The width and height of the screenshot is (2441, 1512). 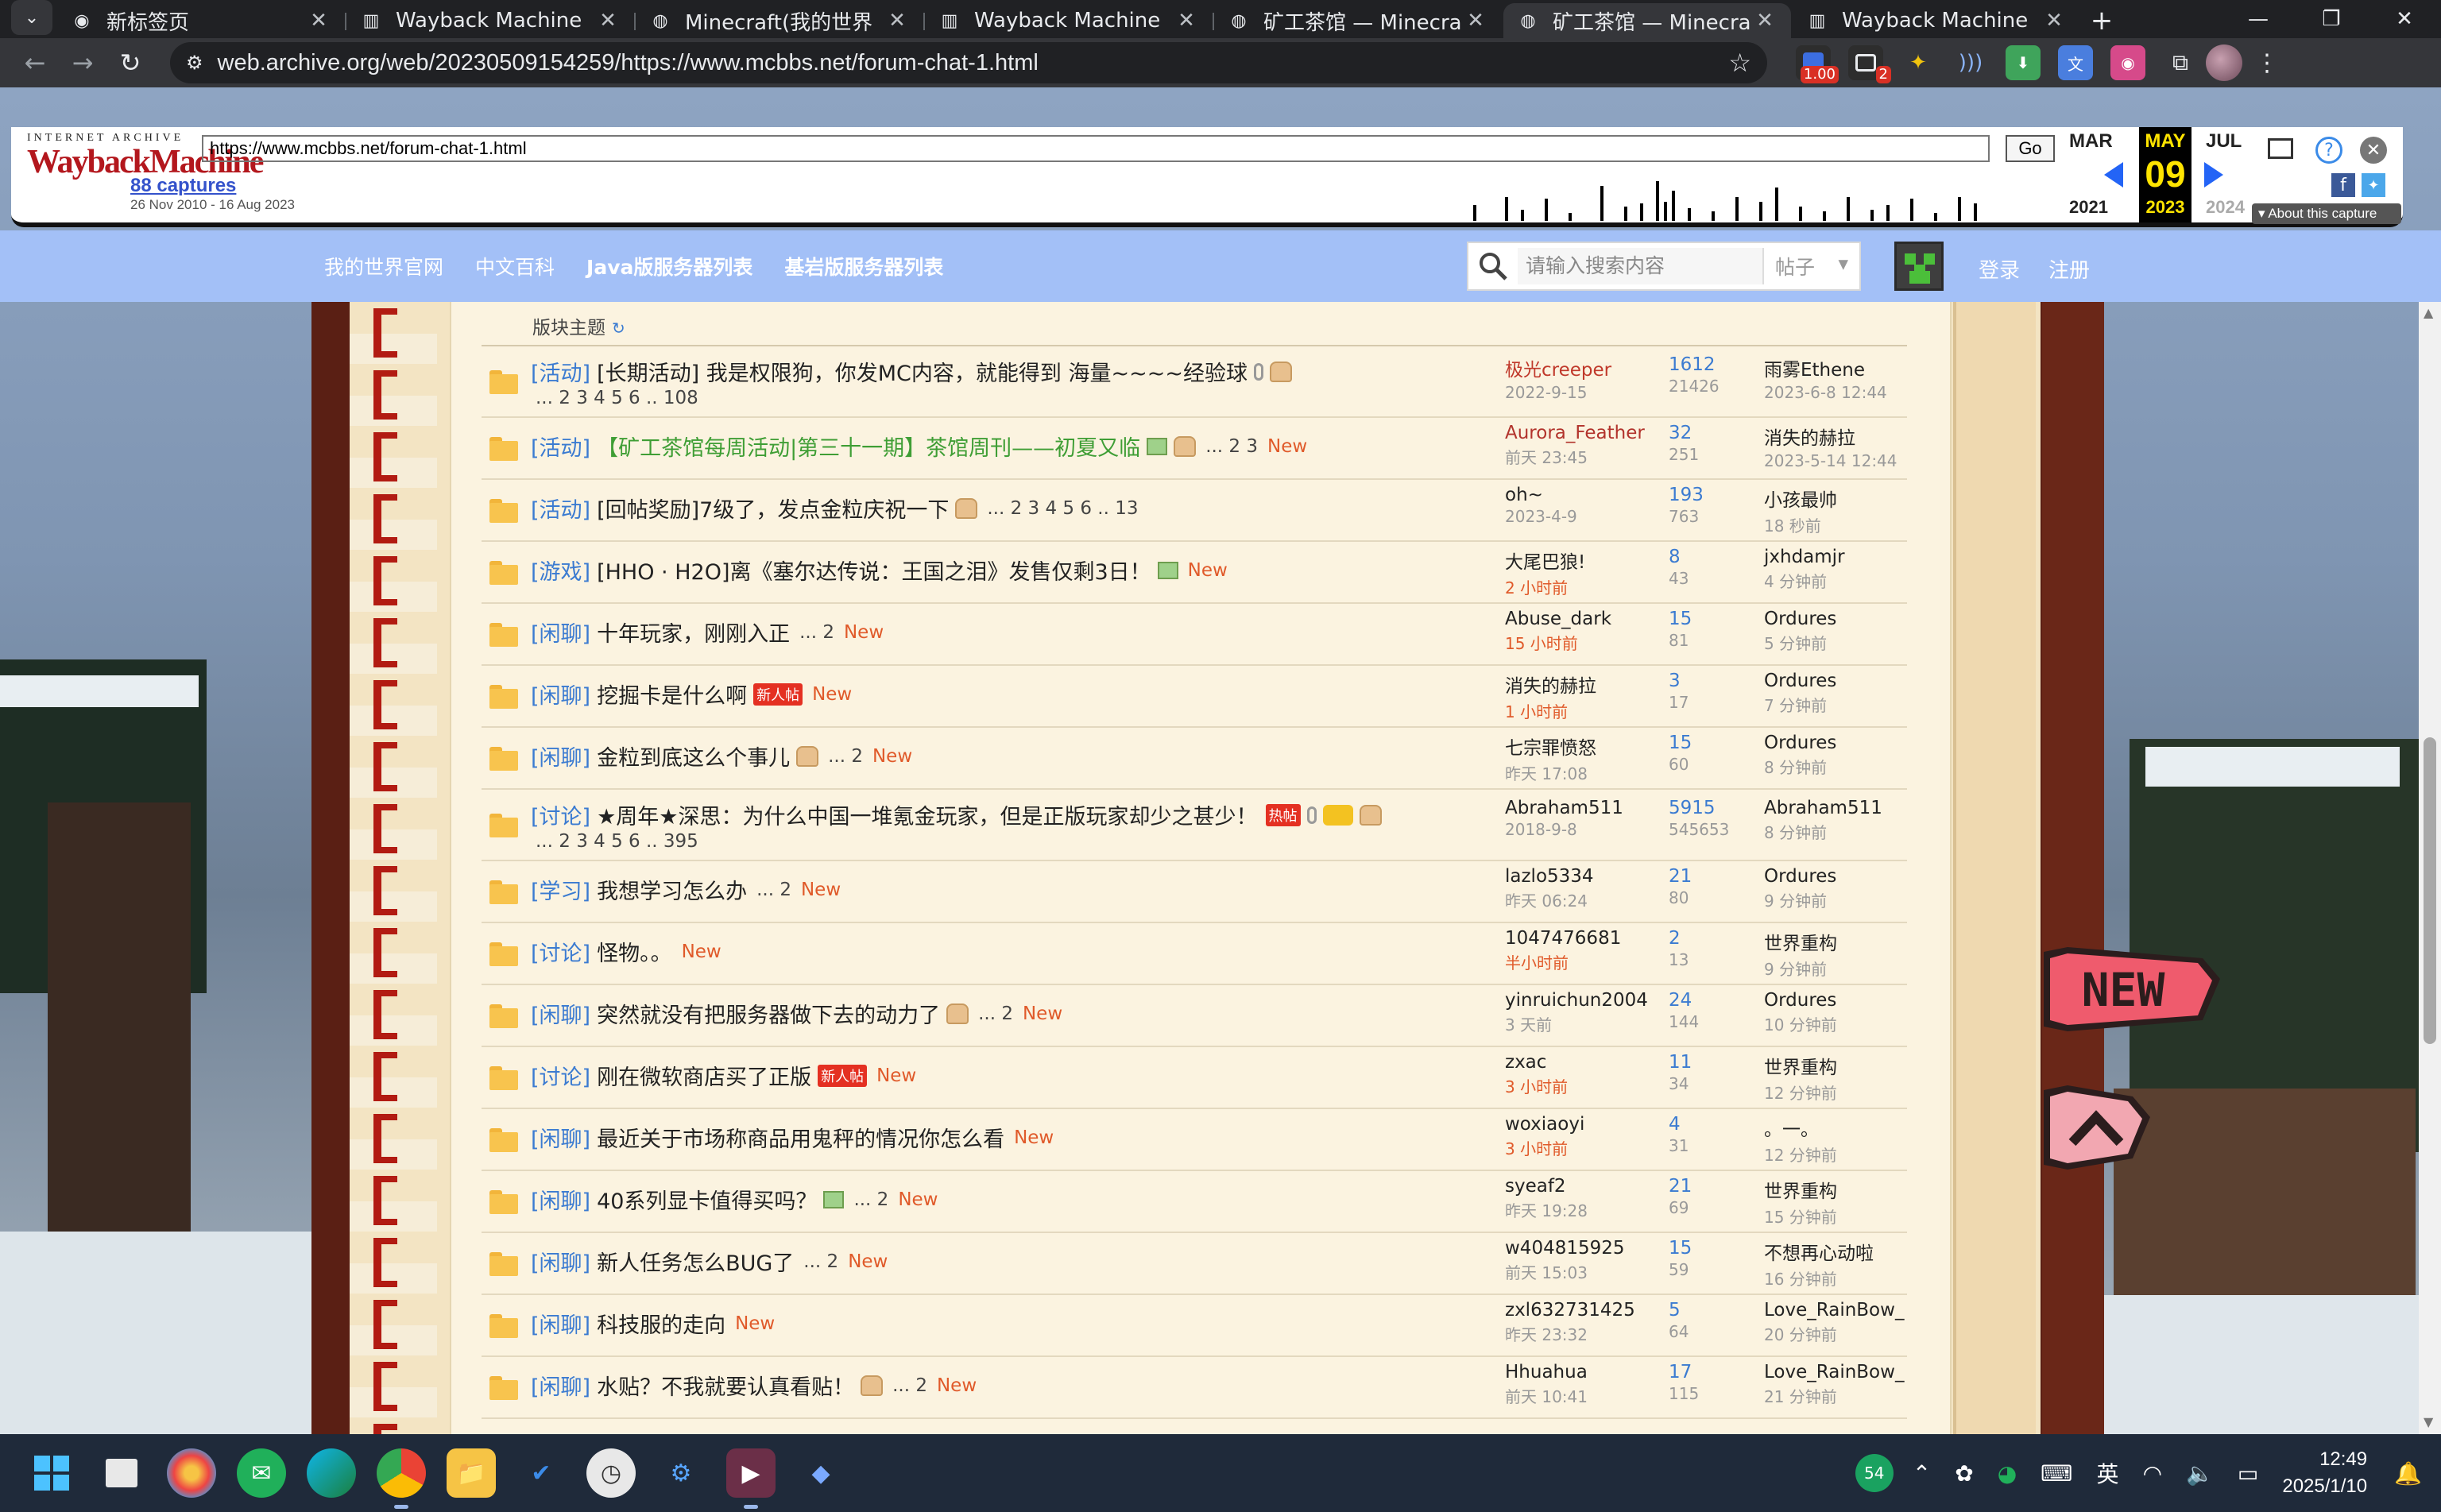 What do you see at coordinates (661, 1323) in the screenshot?
I see `thread-title: 科技服的走向` at bounding box center [661, 1323].